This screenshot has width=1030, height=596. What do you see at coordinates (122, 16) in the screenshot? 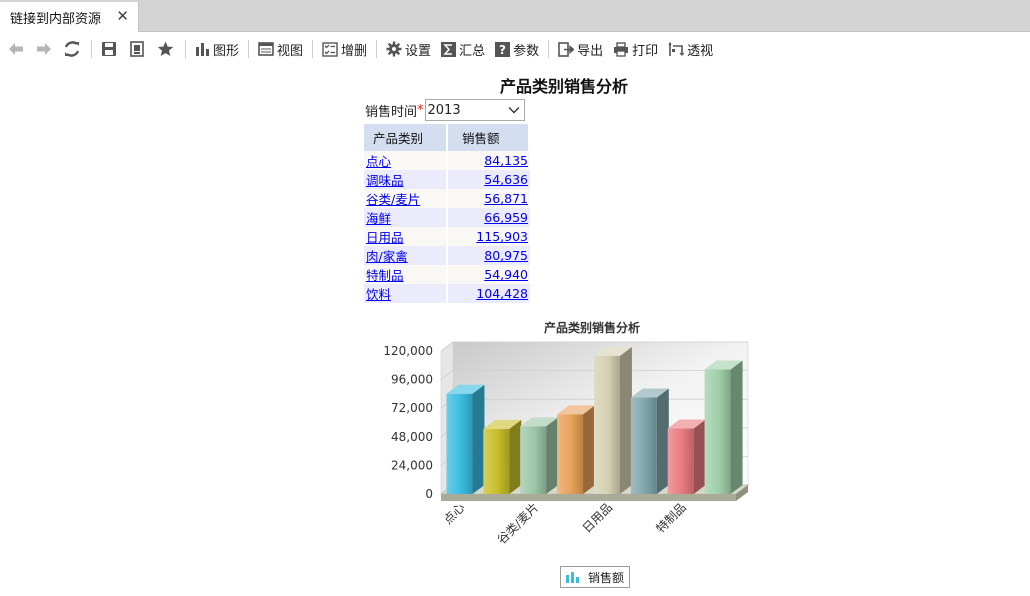
I see `close-icon: ✕` at bounding box center [122, 16].